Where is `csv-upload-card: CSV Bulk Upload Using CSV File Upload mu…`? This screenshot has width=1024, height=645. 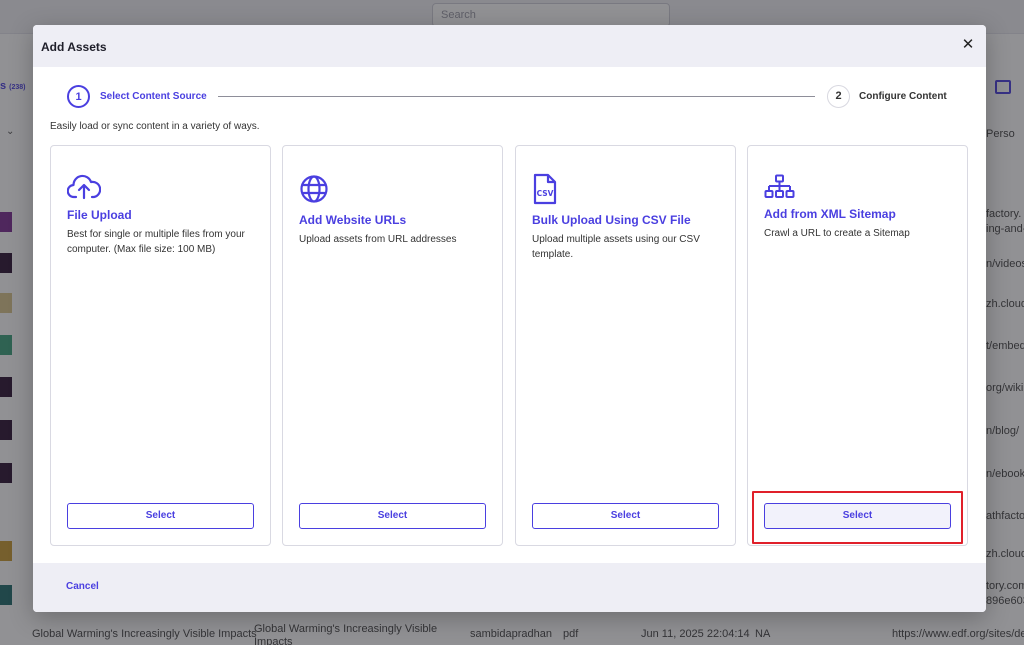 csv-upload-card: CSV Bulk Upload Using CSV File Upload mu… is located at coordinates (625, 345).